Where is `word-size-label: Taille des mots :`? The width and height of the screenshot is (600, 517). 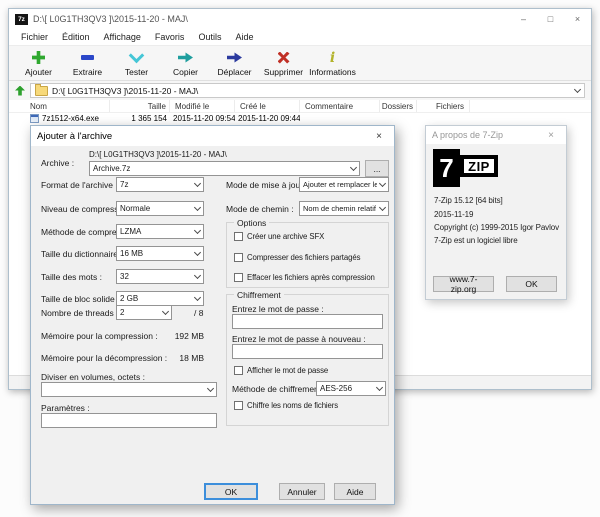
word-size-label: Taille des mots : is located at coordinates (71, 277).